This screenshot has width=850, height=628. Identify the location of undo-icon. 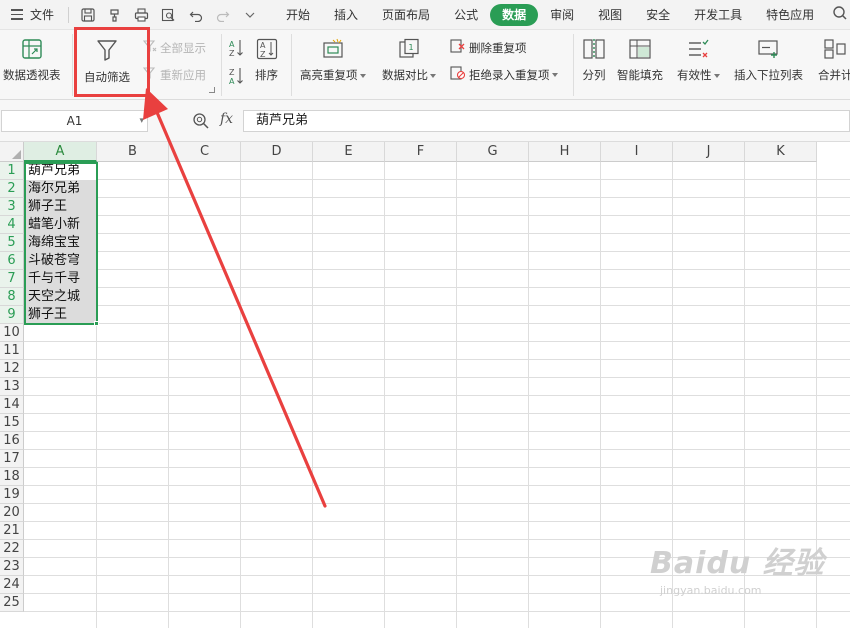
(195, 15).